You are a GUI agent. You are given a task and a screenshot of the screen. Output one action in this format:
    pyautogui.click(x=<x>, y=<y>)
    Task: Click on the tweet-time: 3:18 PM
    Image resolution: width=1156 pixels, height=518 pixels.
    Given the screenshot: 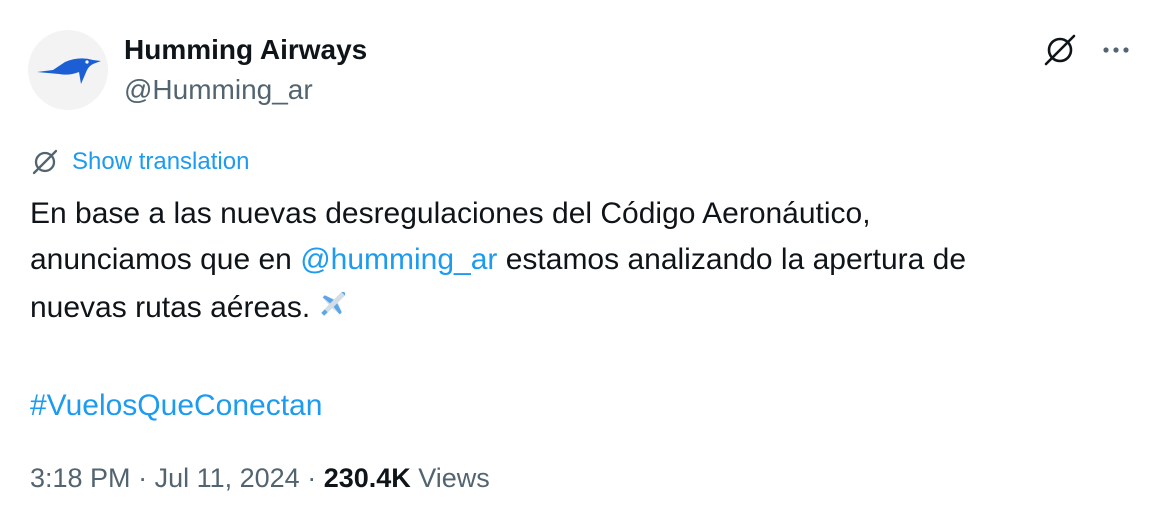 What is the action you would take?
    pyautogui.click(x=80, y=478)
    